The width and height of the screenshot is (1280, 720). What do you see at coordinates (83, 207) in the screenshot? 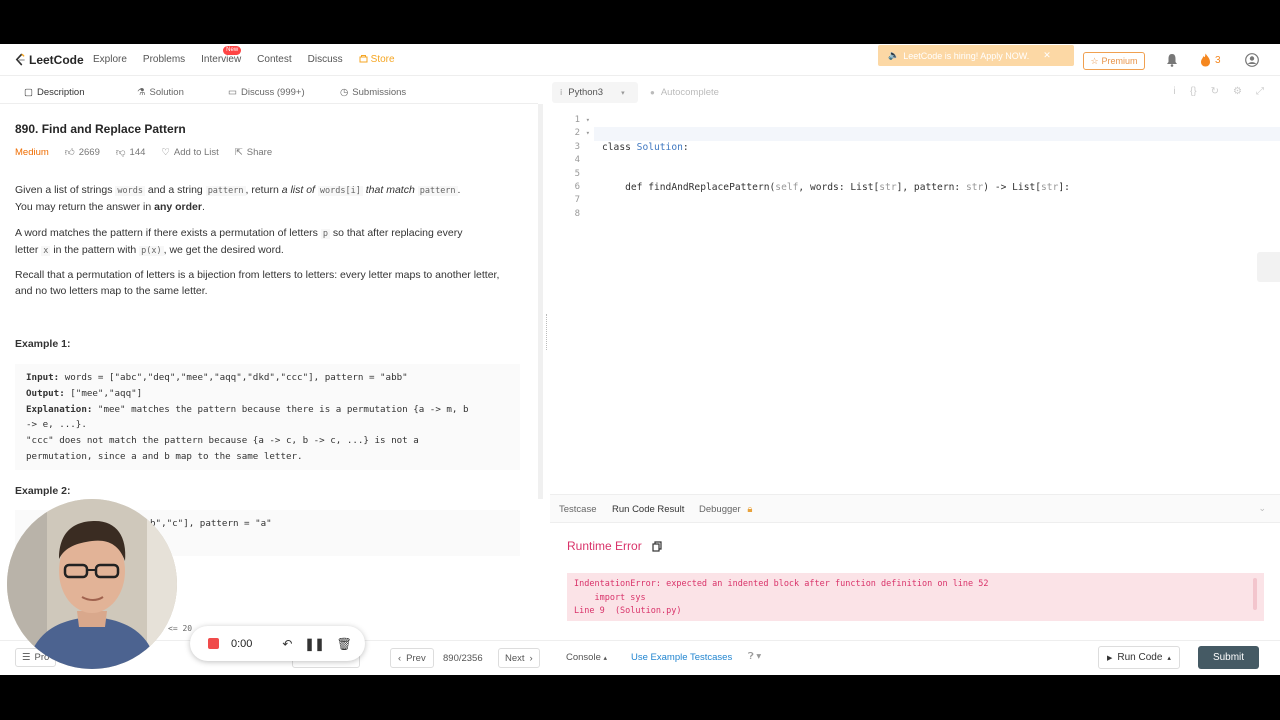
I see `p1-text-k: You may return the answer in` at bounding box center [83, 207].